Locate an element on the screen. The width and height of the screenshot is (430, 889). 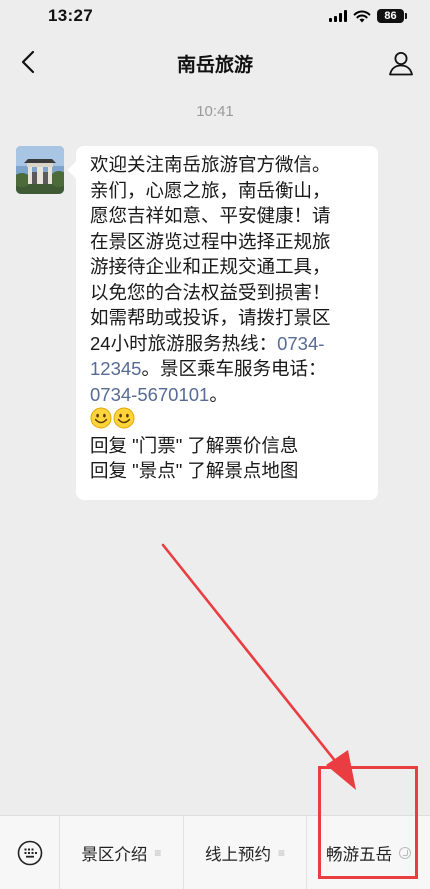
account-avatar is located at coordinates (40, 170).